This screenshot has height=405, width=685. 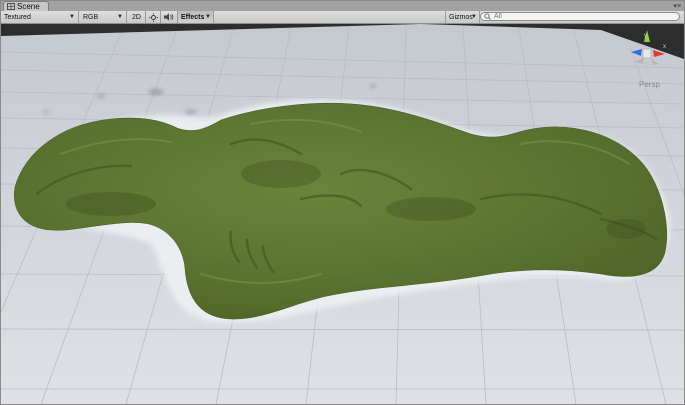 I want to click on search-icon, so click(x=487, y=16).